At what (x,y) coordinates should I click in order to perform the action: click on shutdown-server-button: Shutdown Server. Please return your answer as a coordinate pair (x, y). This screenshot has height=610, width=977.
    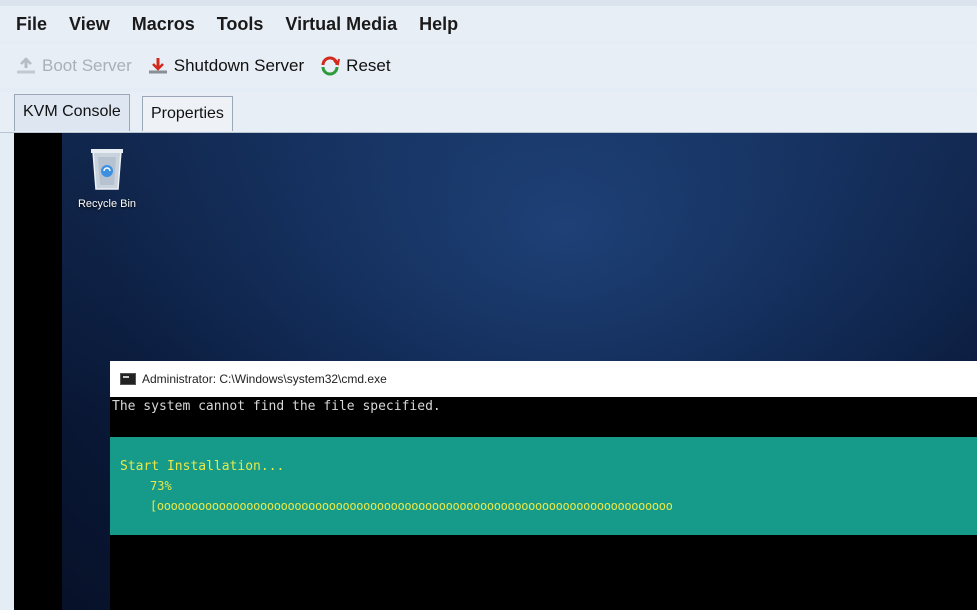
    Looking at the image, I should click on (225, 66).